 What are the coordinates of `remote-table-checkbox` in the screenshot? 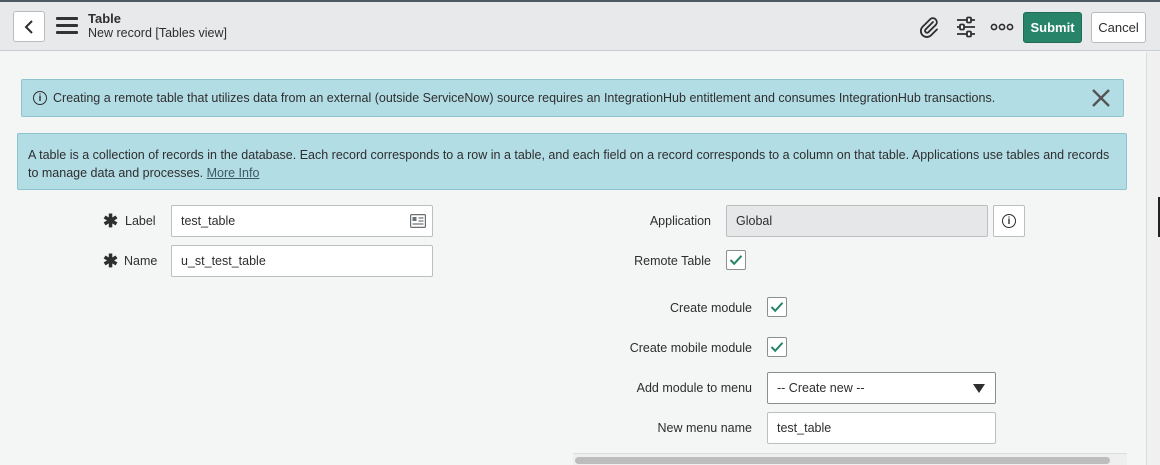 It's located at (736, 260).